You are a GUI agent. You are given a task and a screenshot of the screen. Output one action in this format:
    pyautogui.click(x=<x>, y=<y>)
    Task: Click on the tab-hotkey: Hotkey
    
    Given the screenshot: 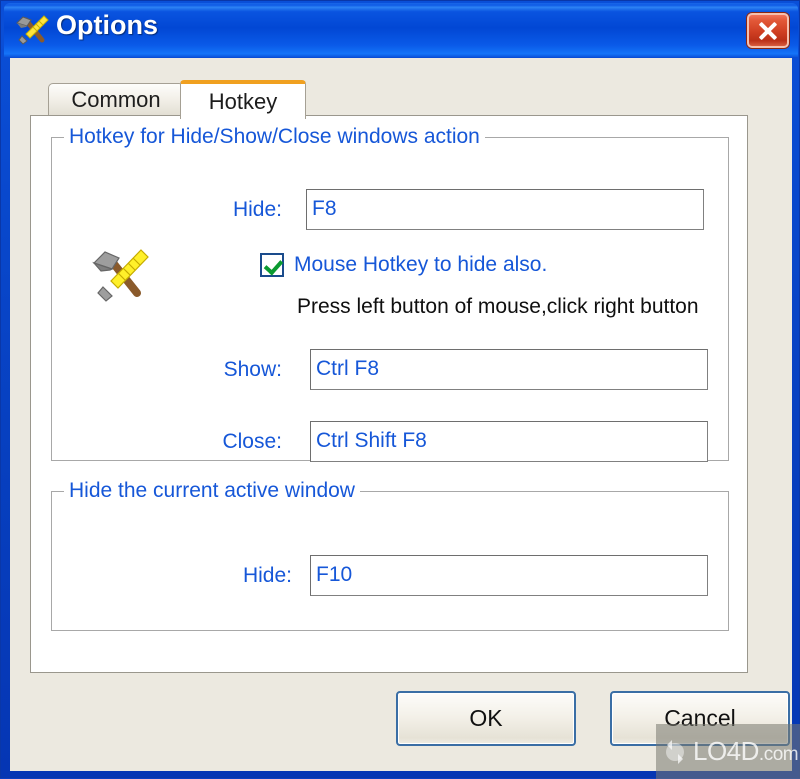 What is the action you would take?
    pyautogui.click(x=243, y=99)
    